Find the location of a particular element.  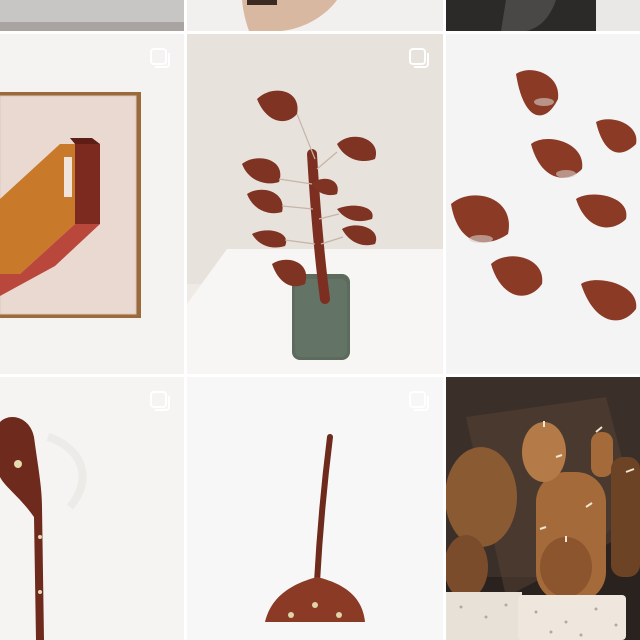

post-wall-leaf-hook-side is located at coordinates (92, 508).